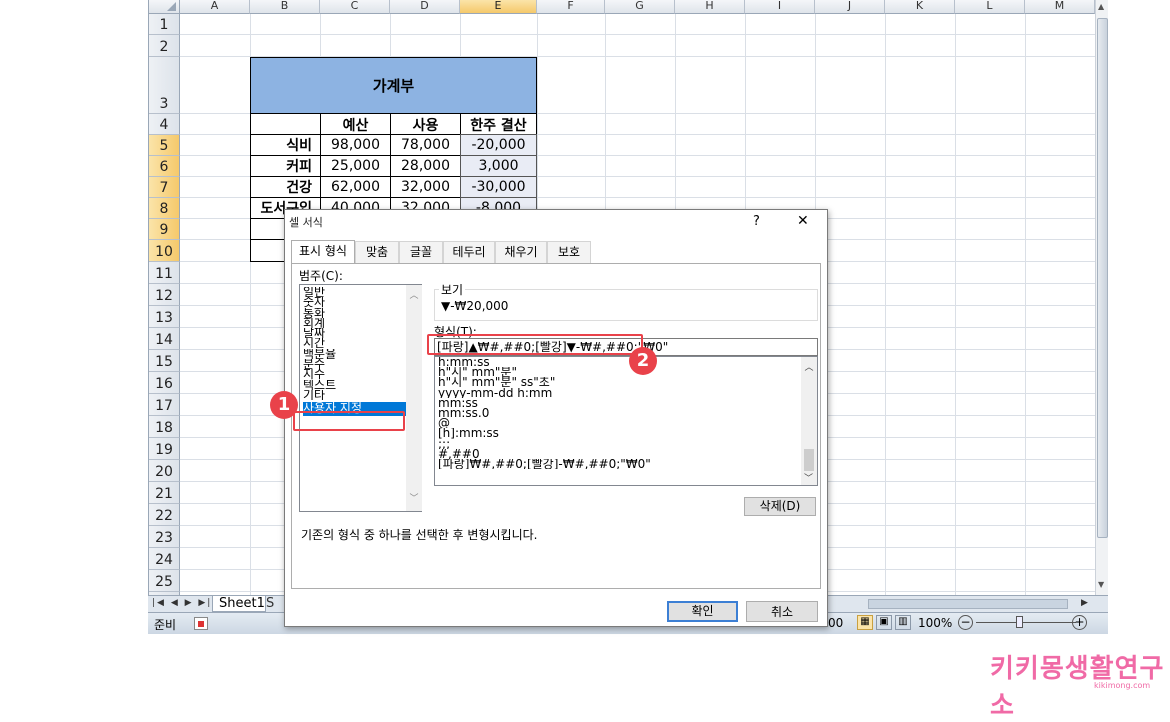 The width and height of the screenshot is (1170, 722). What do you see at coordinates (164, 251) in the screenshot?
I see `row-header-10: 10` at bounding box center [164, 251].